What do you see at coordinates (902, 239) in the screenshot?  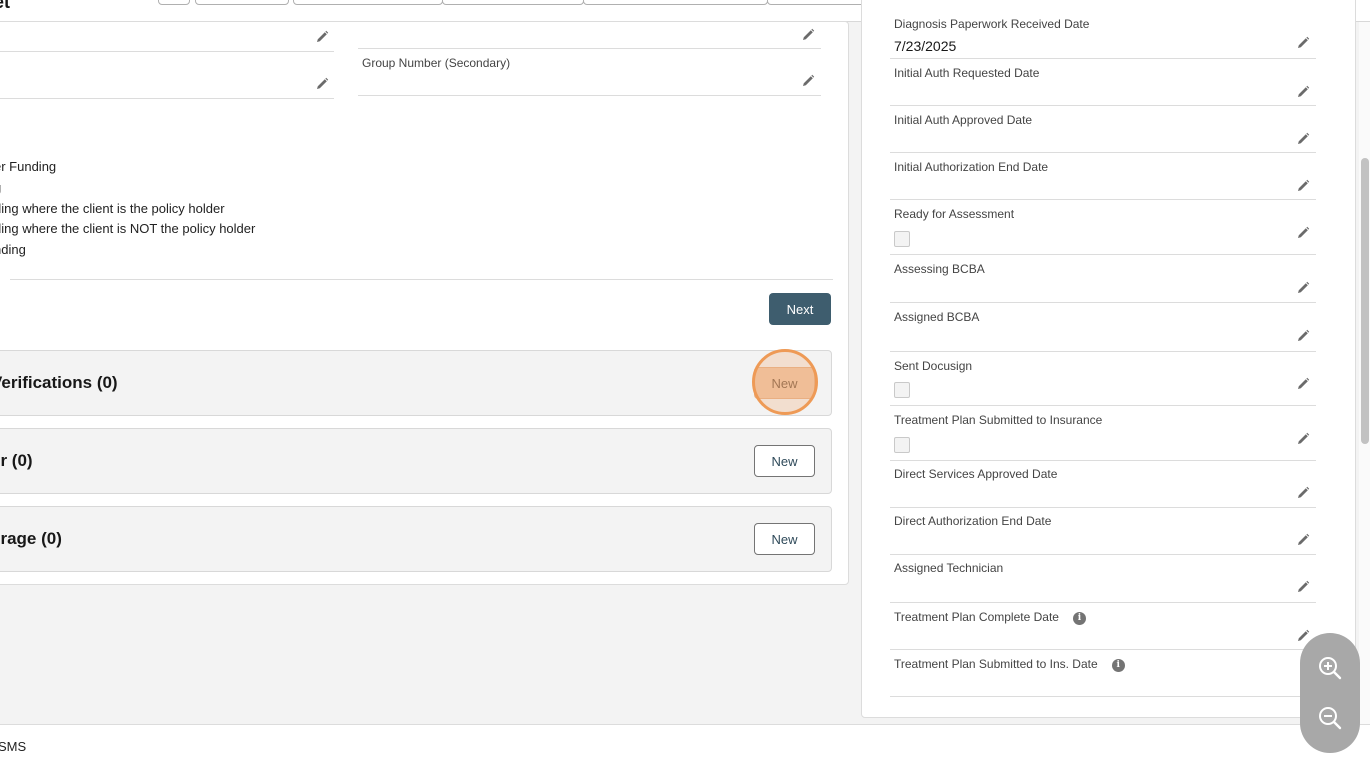 I see `ready-for-assessment-checkbox` at bounding box center [902, 239].